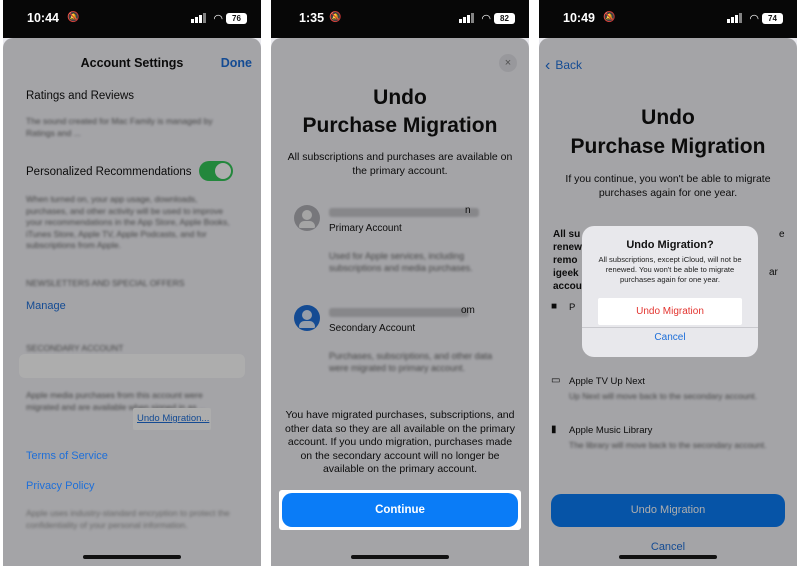  Describe the element at coordinates (75, 348) in the screenshot. I see `secondary-account-header: SECONDARY ACCOUNT` at that location.